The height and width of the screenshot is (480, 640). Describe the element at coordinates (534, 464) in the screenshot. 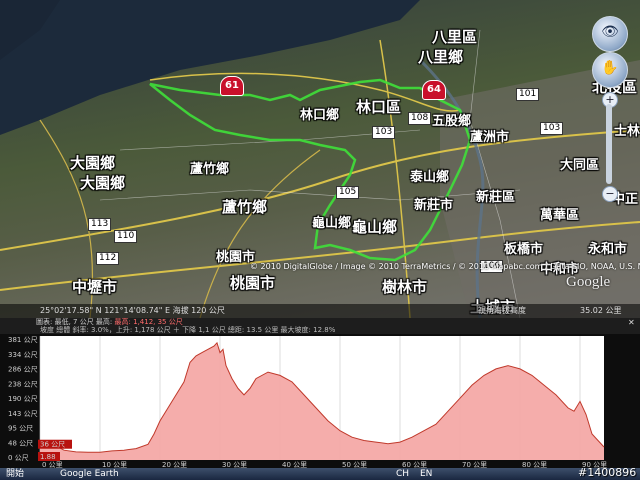

I see `x-tick-label: 80 公里` at that location.